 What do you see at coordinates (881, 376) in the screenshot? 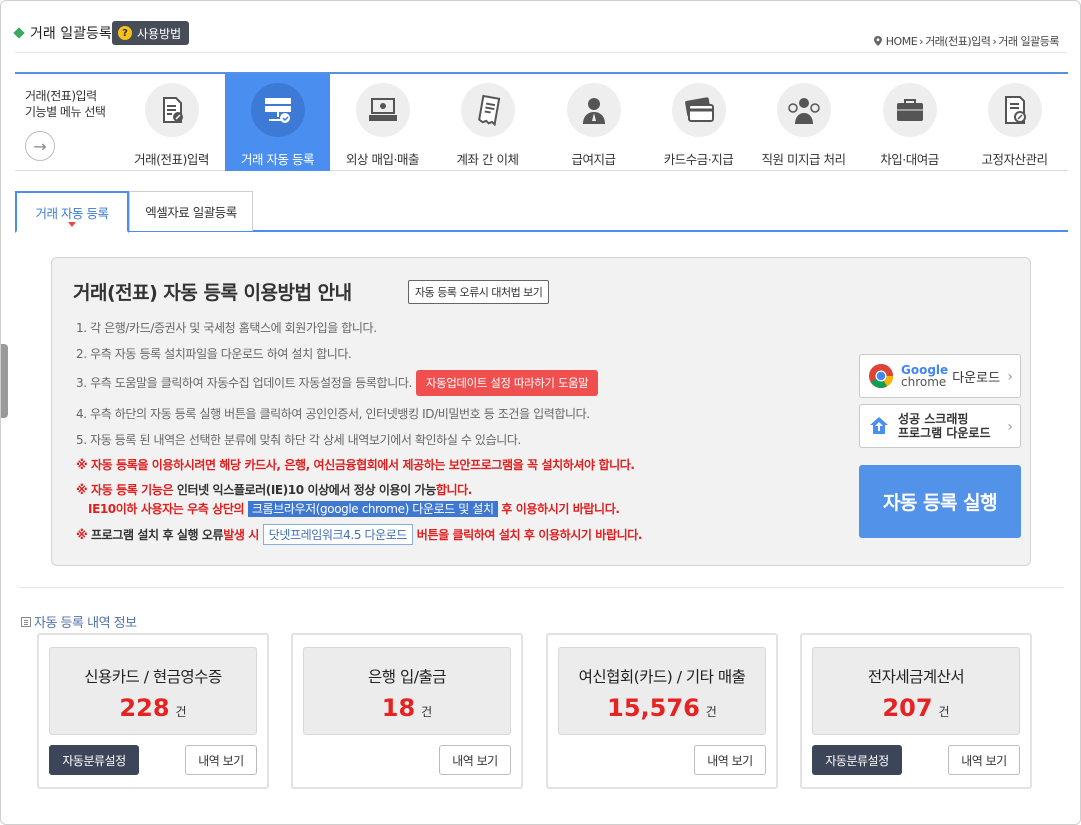
I see `chrome-icon` at bounding box center [881, 376].